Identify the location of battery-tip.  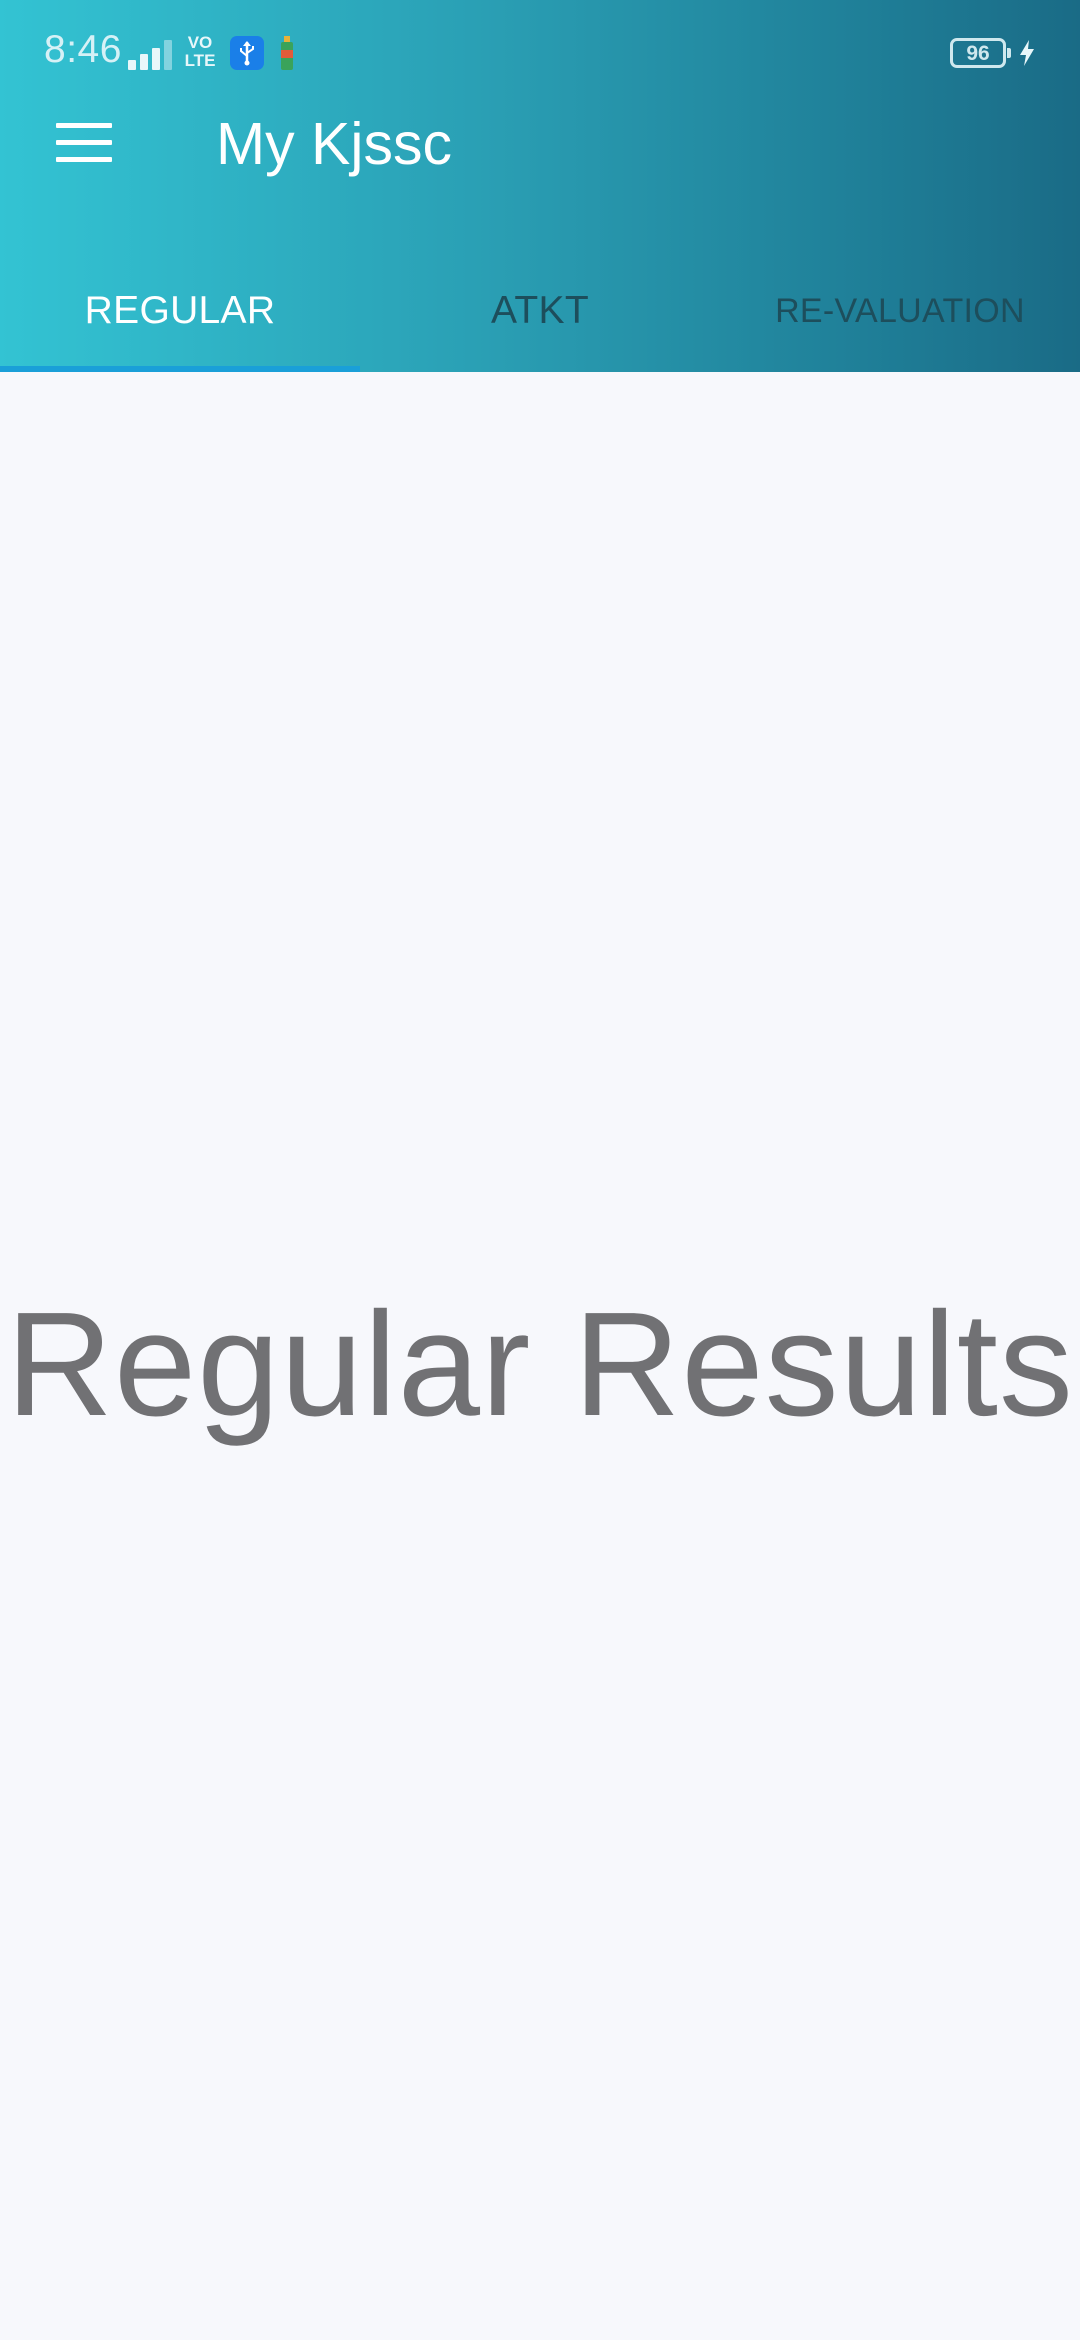
(1009, 53).